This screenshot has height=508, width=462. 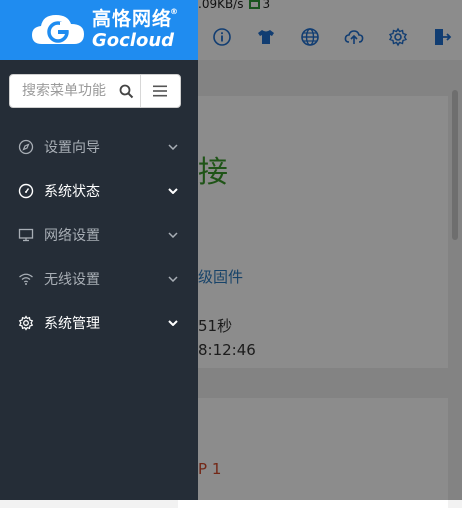 I want to click on speedometer-icon, so click(x=26, y=191).